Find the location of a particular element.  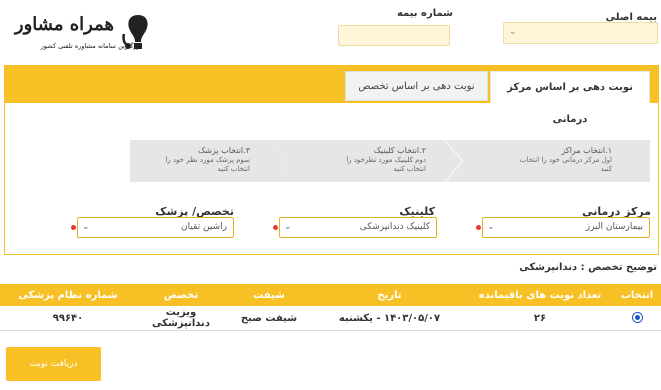

step-2-desc: دوم کلینیک مورد نظرخود را انتخاب کنید is located at coordinates (386, 164).